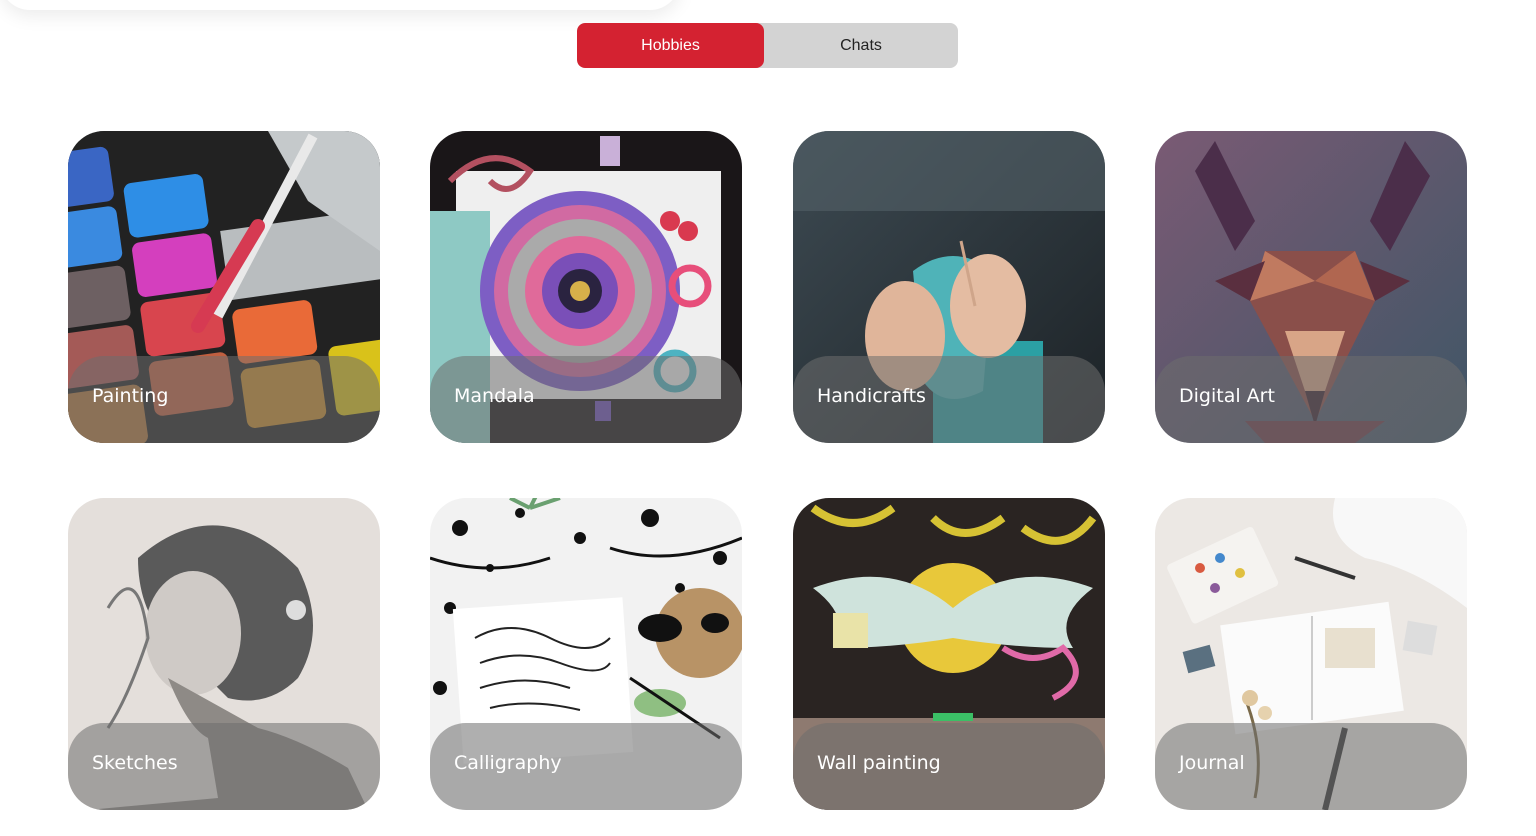  I want to click on hobby-card-wall-painting: Wall painting, so click(949, 654).